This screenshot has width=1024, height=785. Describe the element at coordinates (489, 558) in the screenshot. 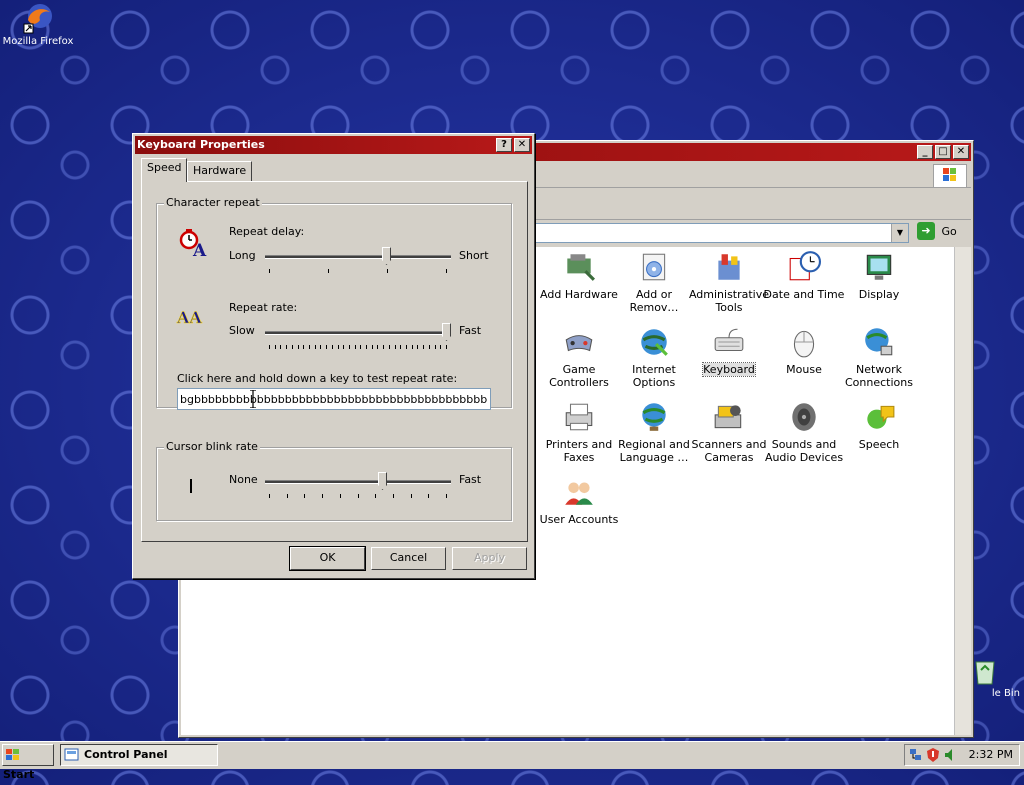

I see `apply-button: Apply` at that location.